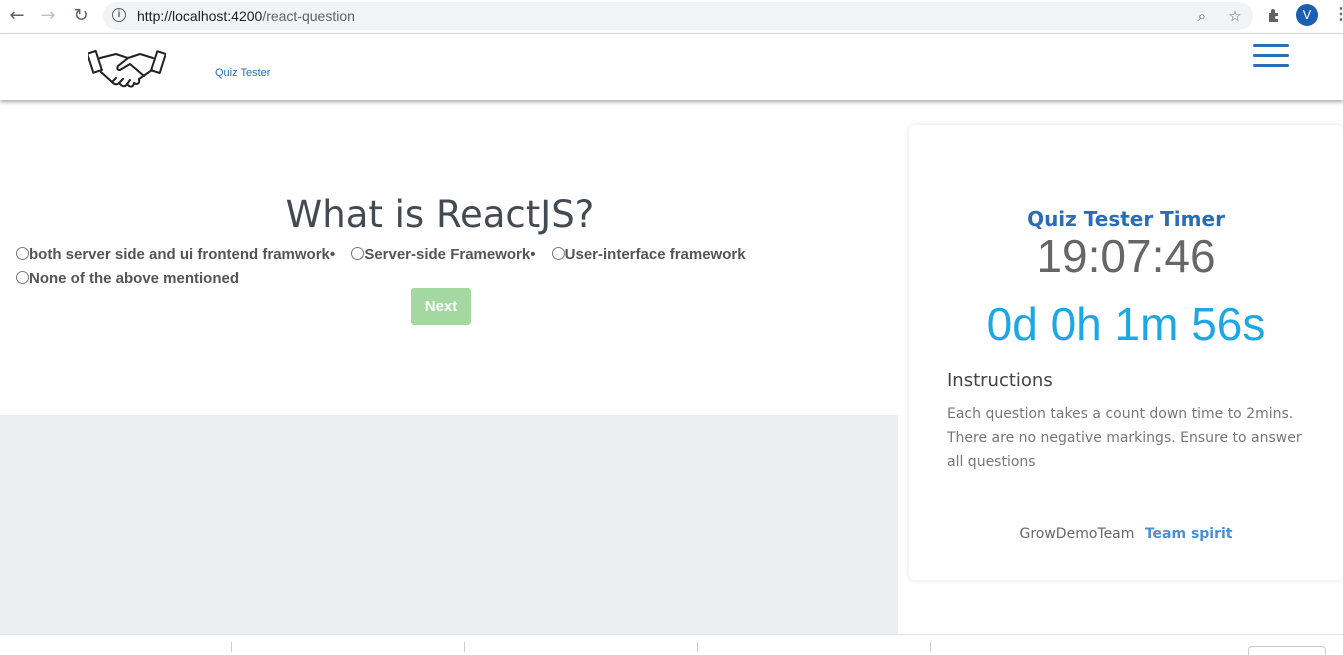 The width and height of the screenshot is (1343, 655). Describe the element at coordinates (1235, 16) in the screenshot. I see `star-icon: ☆` at that location.